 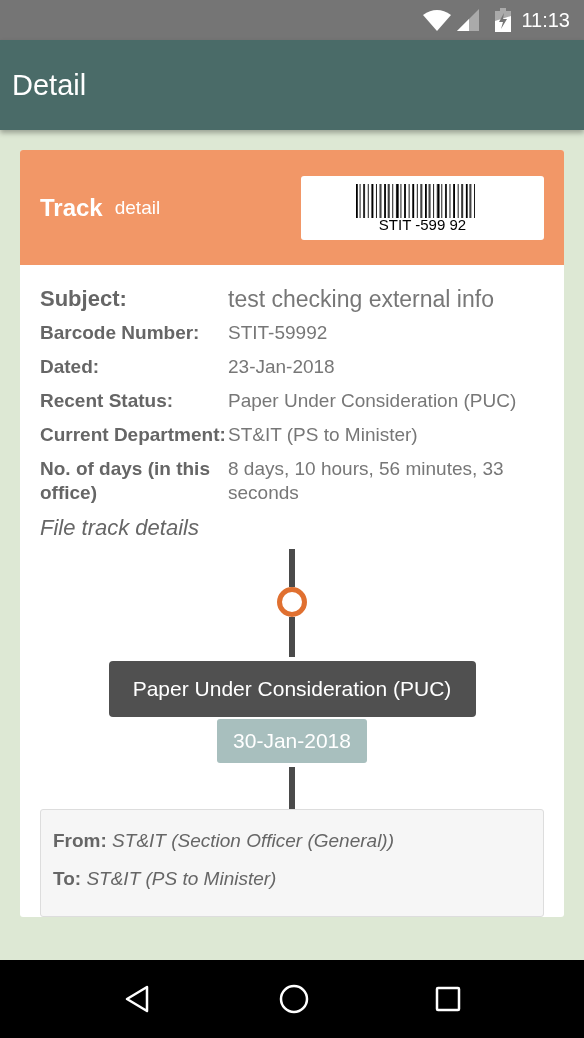 What do you see at coordinates (165, 879) in the screenshot?
I see `to-text: To: ST&IT (PS to Minister)` at bounding box center [165, 879].